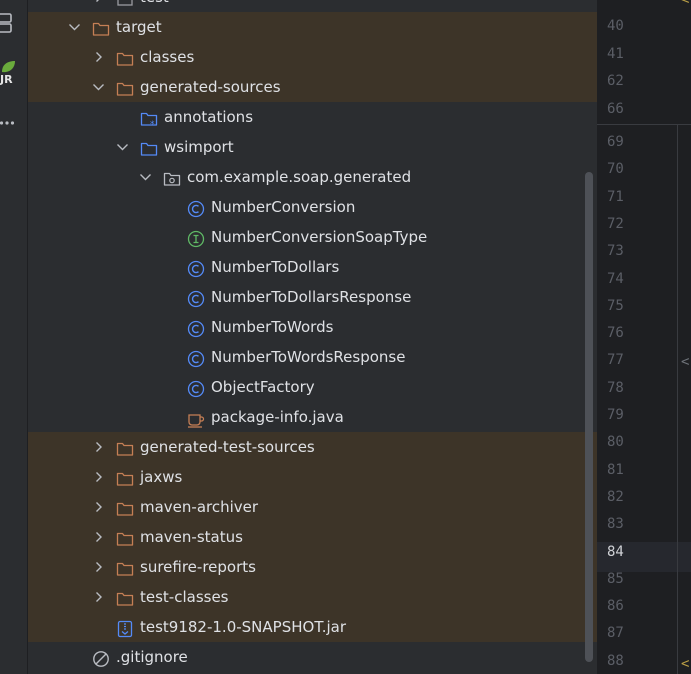  Describe the element at coordinates (312, 507) in the screenshot. I see `tree-item: maven-archiver` at that location.